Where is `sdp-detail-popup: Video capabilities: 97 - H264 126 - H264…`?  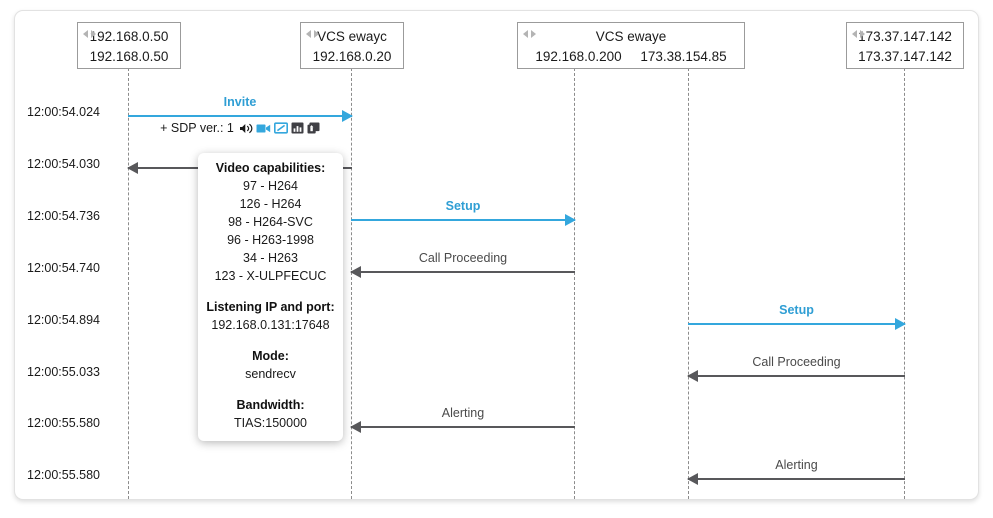
sdp-detail-popup: Video capabilities: 97 - H264 126 - H264… is located at coordinates (270, 297).